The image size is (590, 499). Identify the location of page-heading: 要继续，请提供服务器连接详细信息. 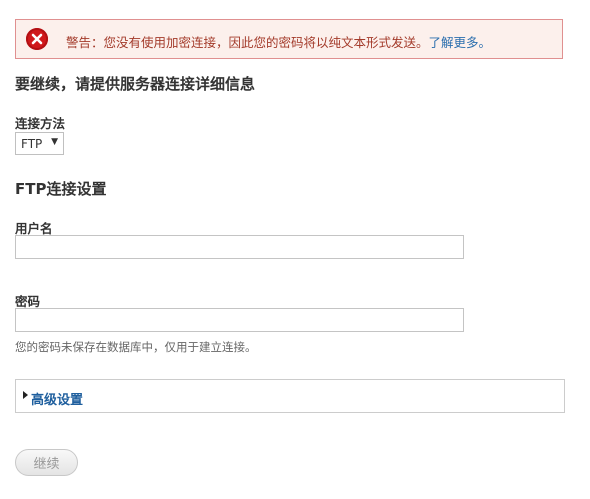
(135, 84).